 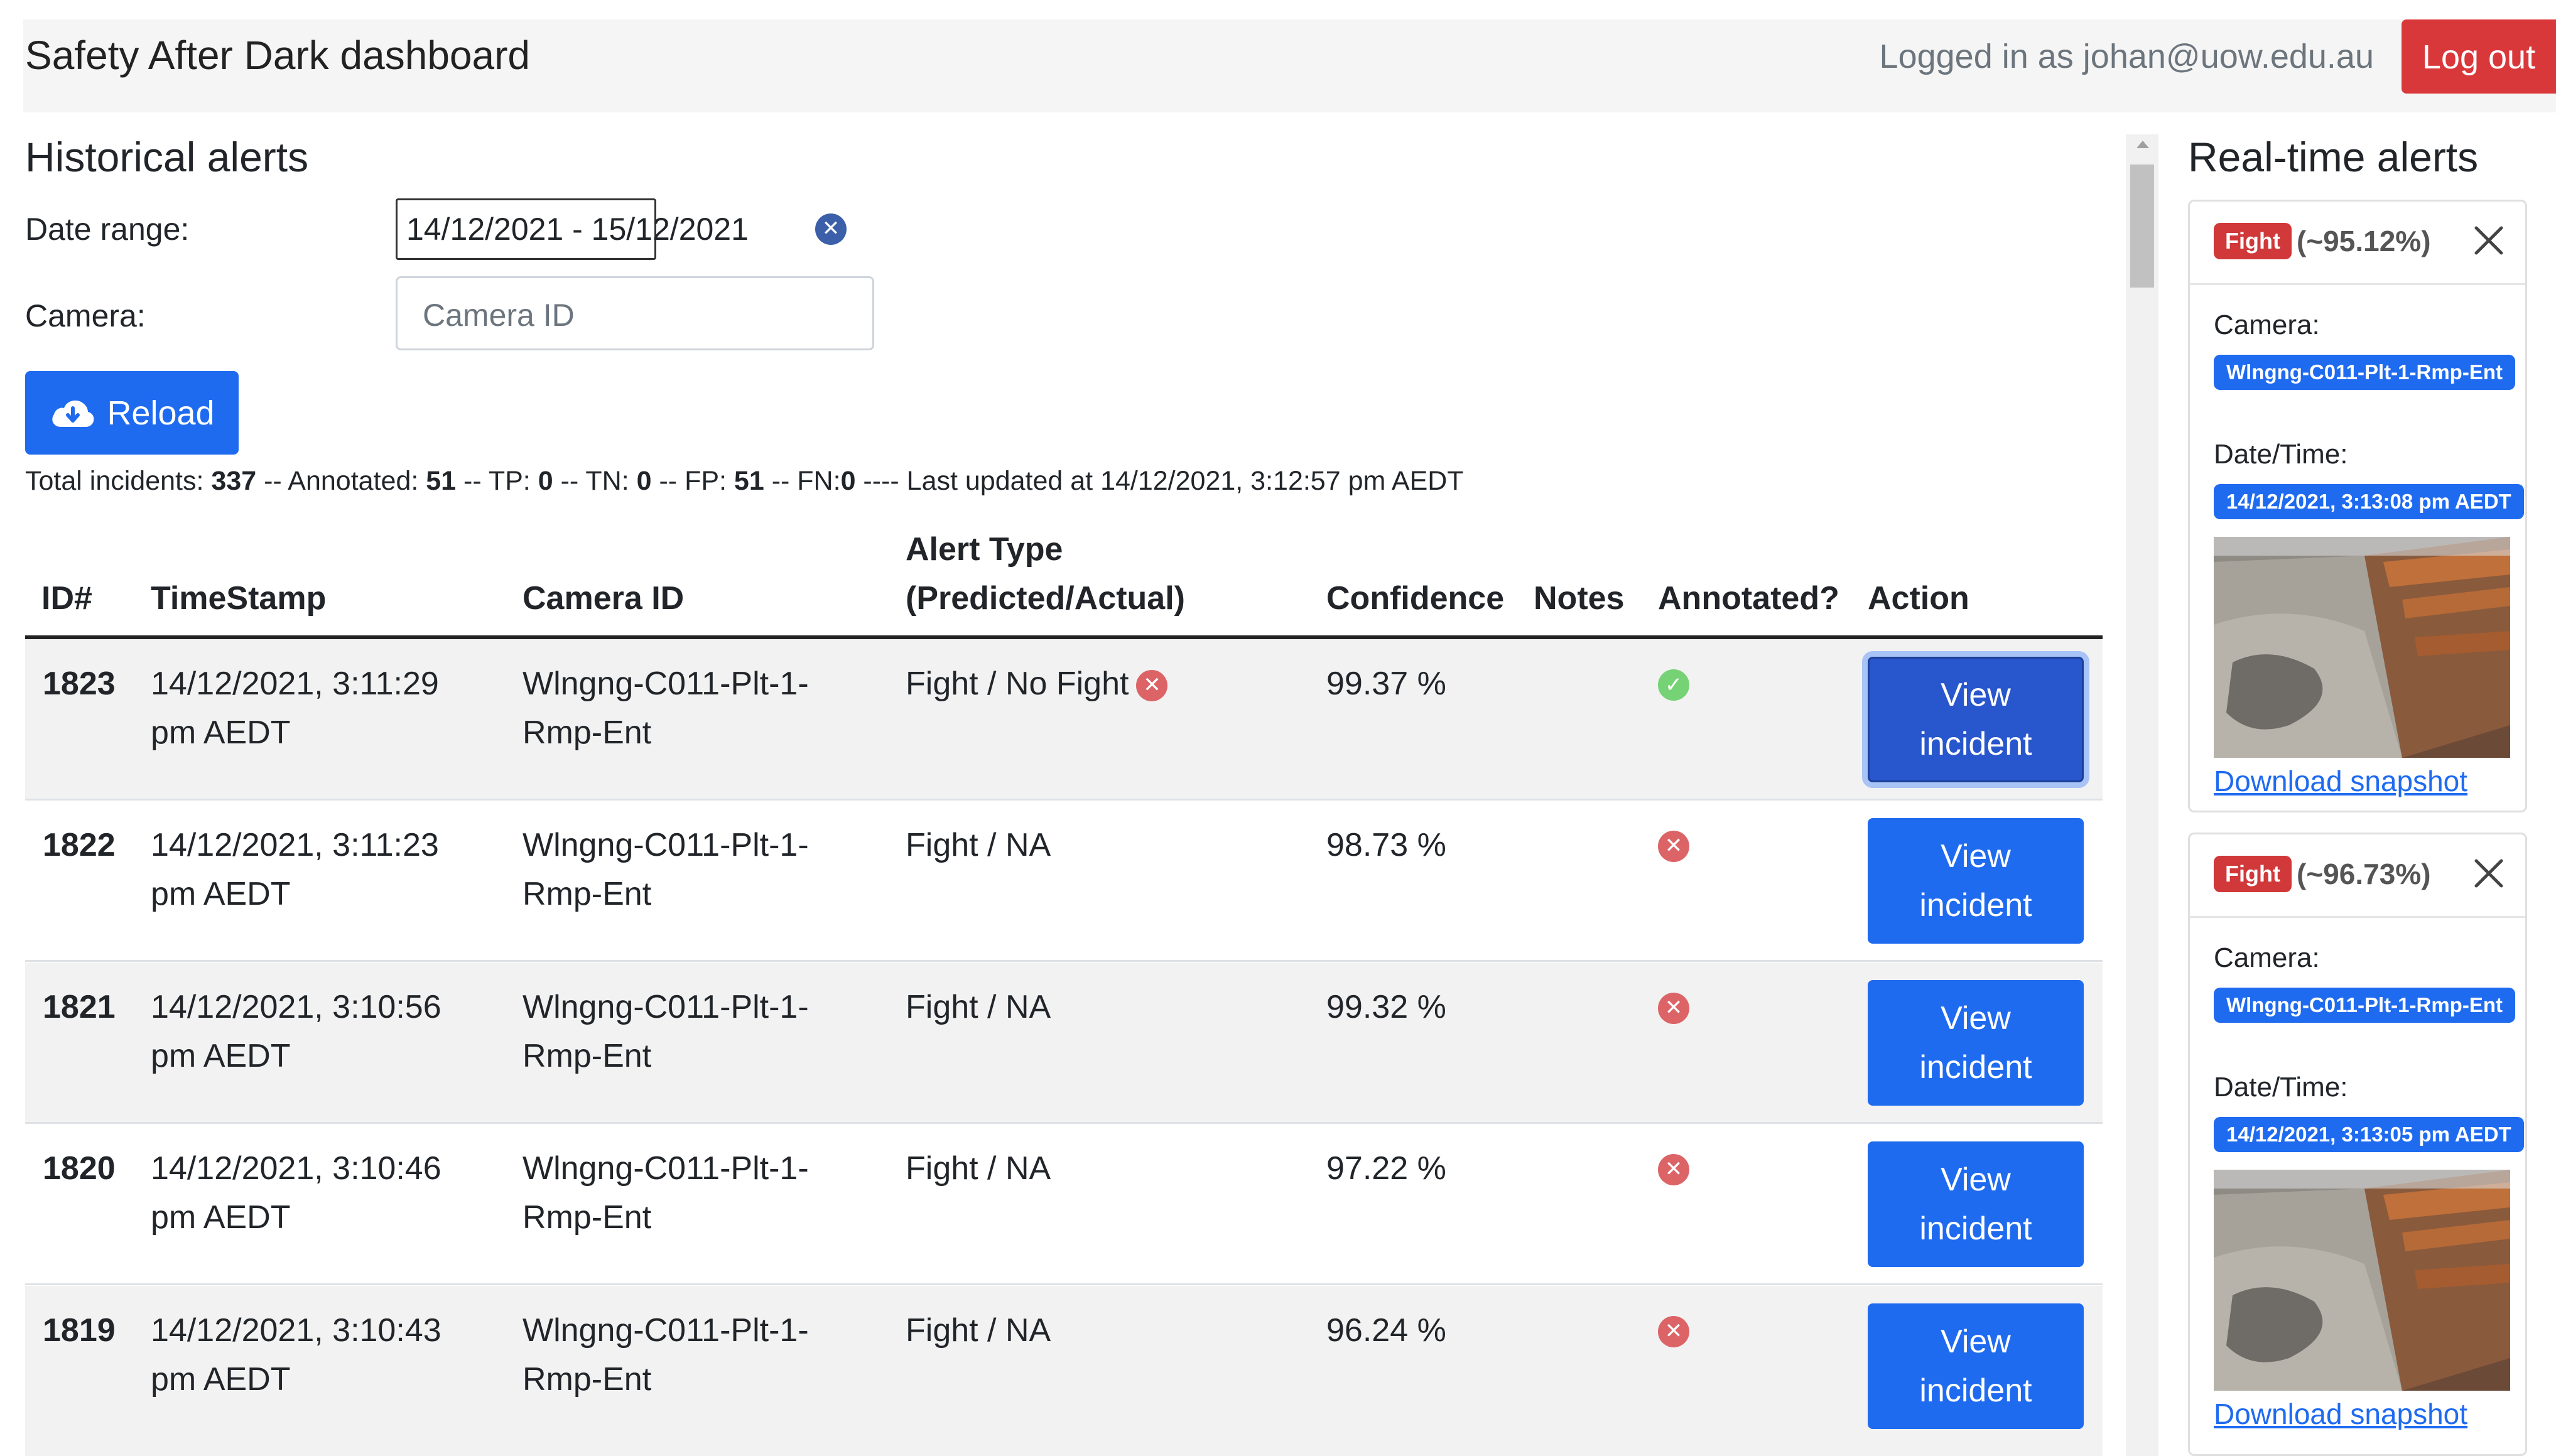 What do you see at coordinates (1037, 683) in the screenshot?
I see `incident-alert-type: Fight / No Fight ✕` at bounding box center [1037, 683].